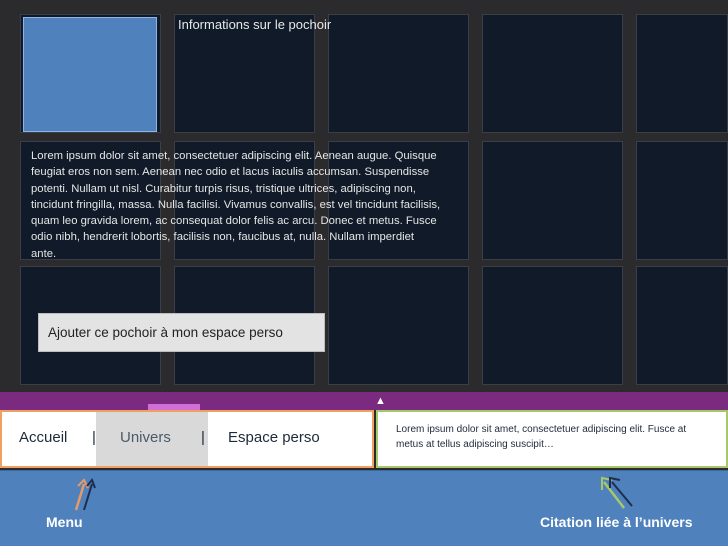 Image resolution: width=728 pixels, height=546 pixels. What do you see at coordinates (181, 332) in the screenshot?
I see `add-to-personal-space-button: Ajouter ce pochoir à mon espace perso` at bounding box center [181, 332].